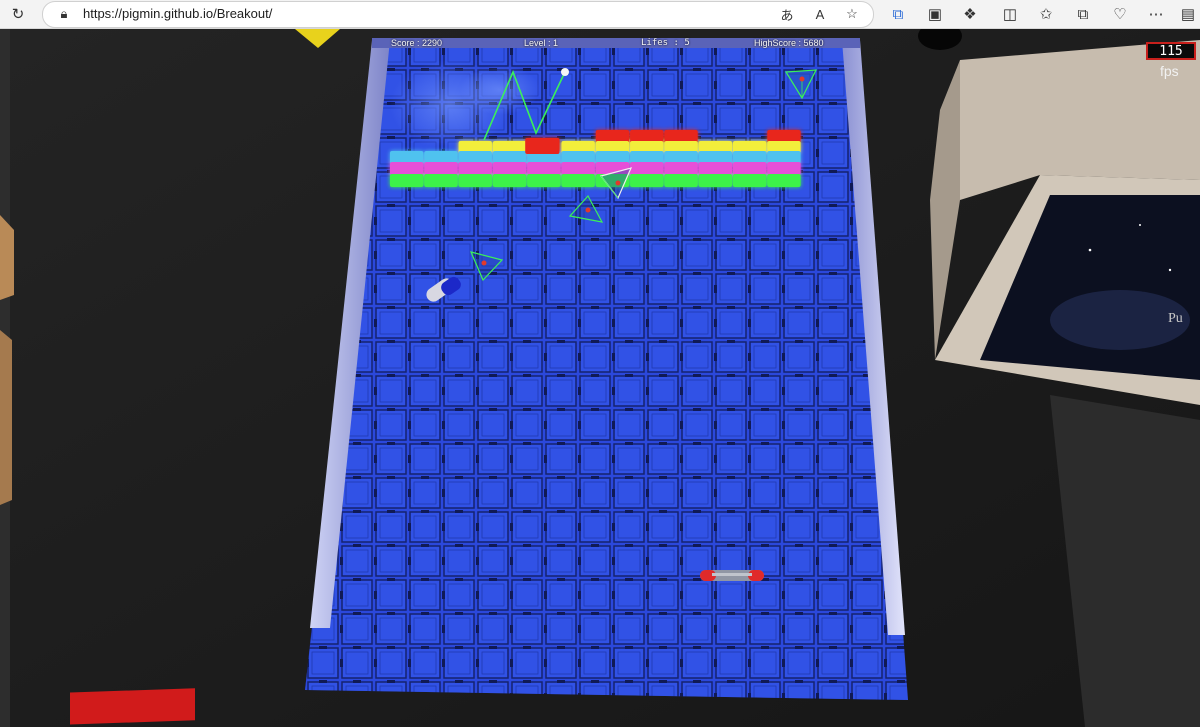  What do you see at coordinates (565, 72) in the screenshot?
I see `ball` at bounding box center [565, 72].